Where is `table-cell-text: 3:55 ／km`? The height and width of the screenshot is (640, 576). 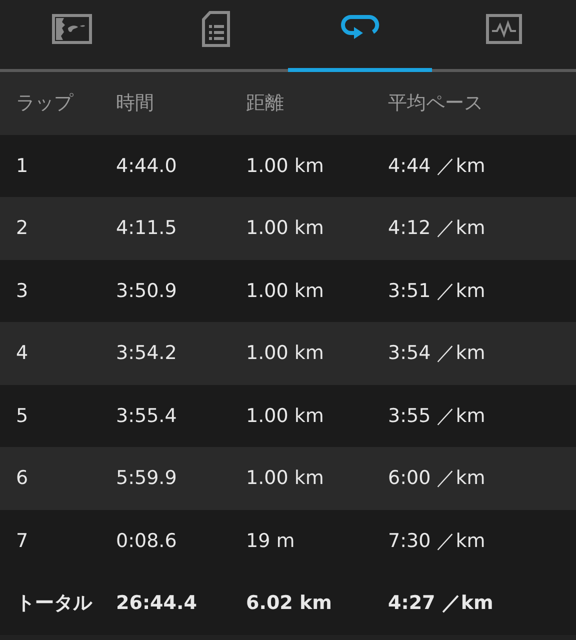 table-cell-text: 3:55 ／km is located at coordinates (437, 416).